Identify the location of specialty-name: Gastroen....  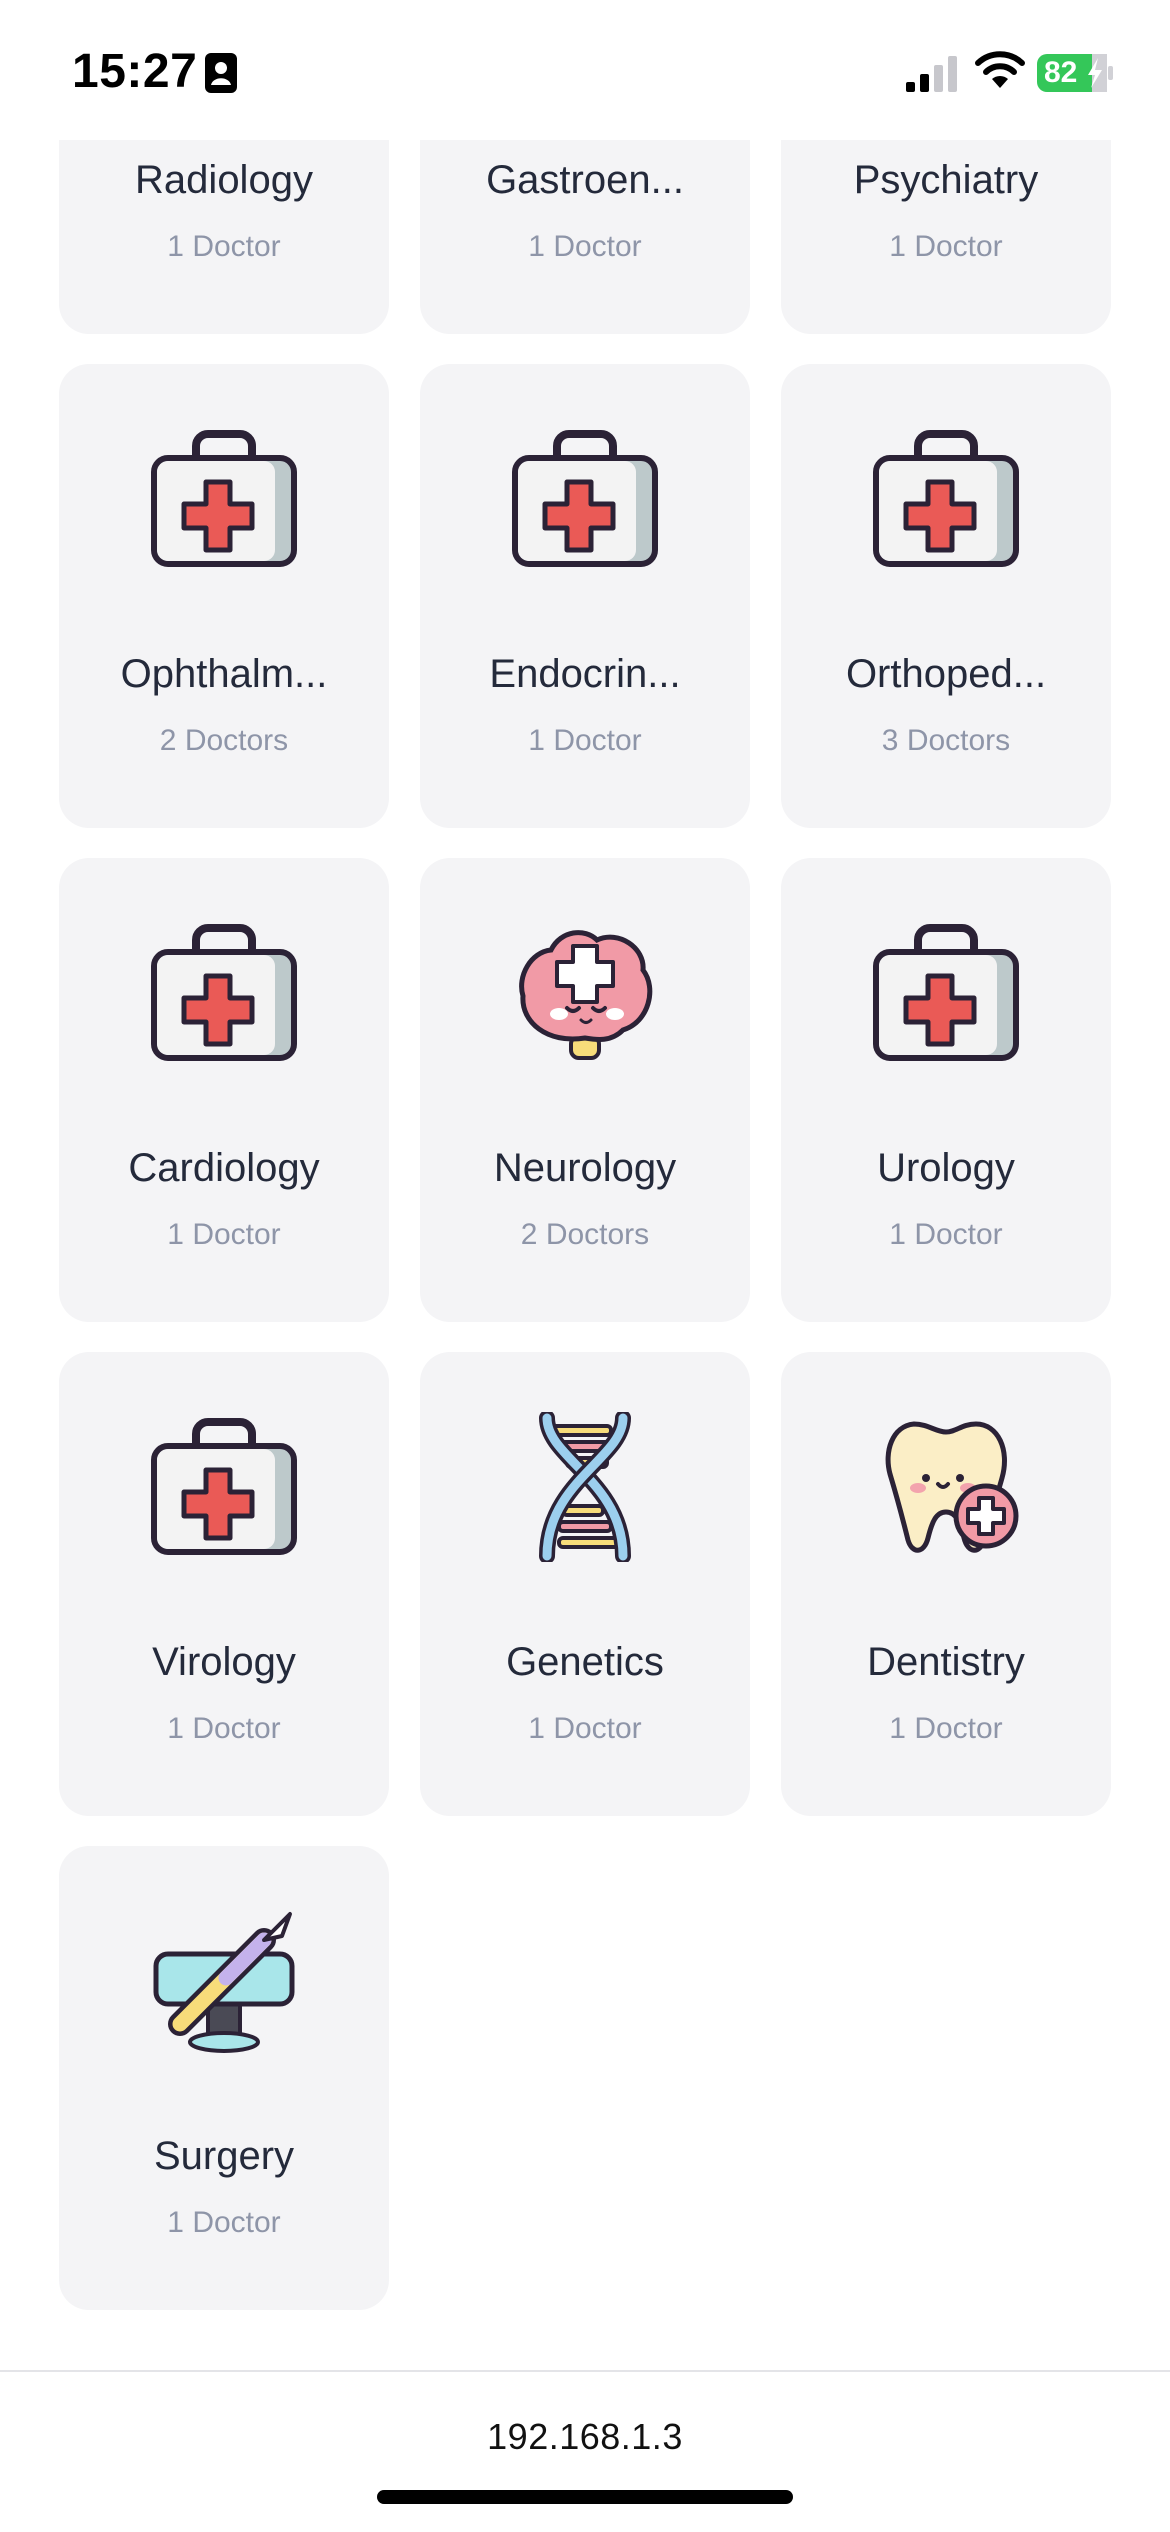
(585, 180).